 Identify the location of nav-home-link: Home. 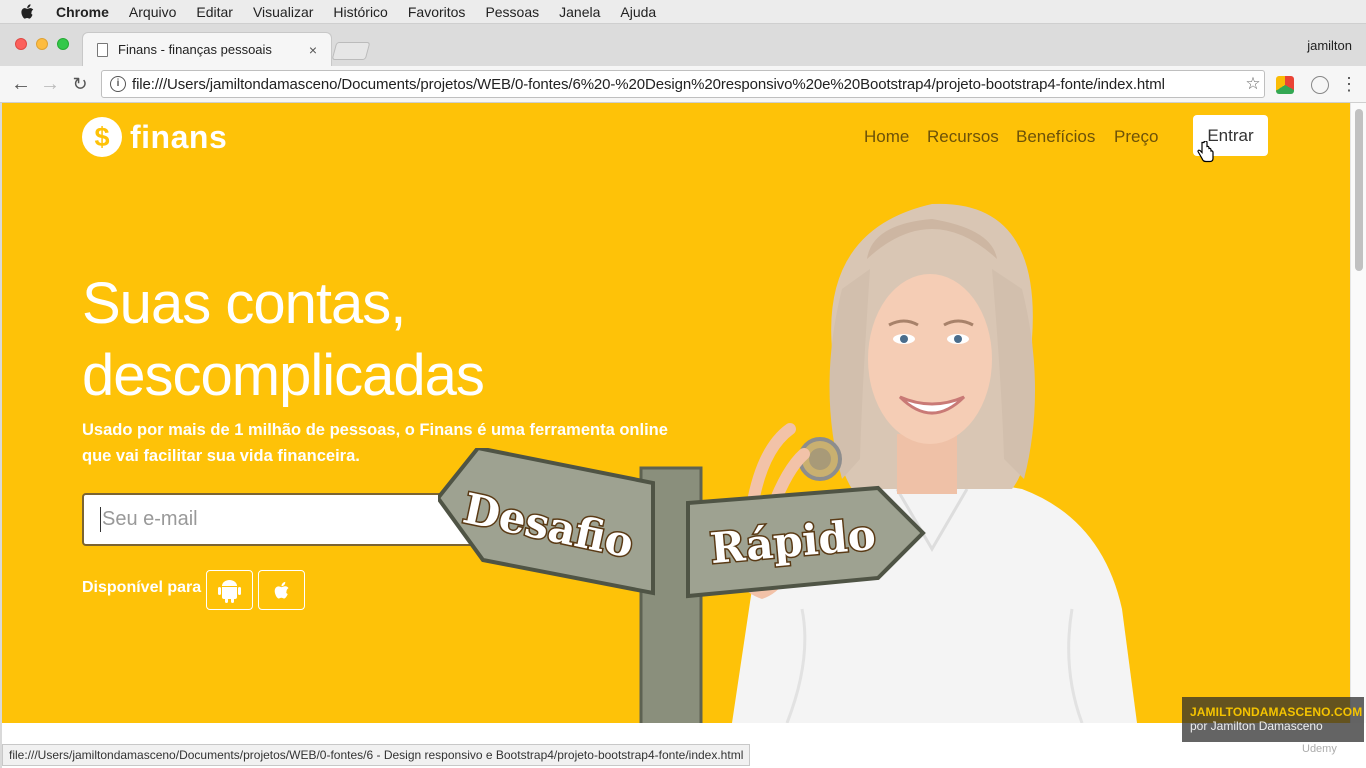
(886, 137).